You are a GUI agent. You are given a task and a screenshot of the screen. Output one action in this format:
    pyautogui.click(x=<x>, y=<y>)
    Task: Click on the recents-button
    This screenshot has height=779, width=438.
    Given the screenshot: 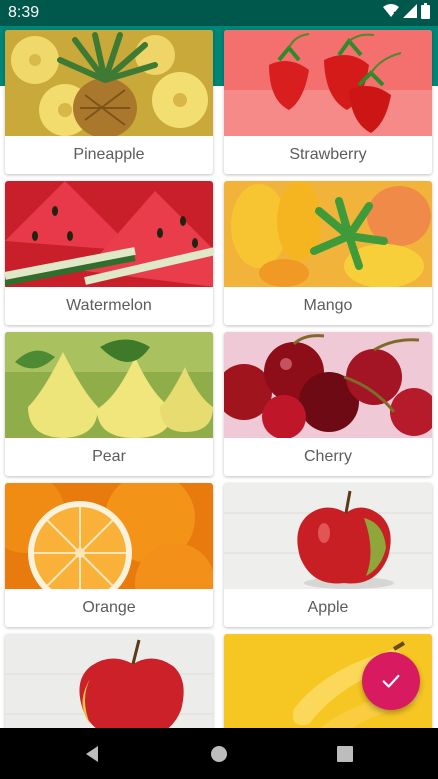 What is the action you would take?
    pyautogui.click(x=345, y=754)
    